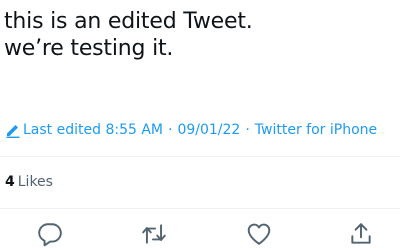  I want to click on likes-stat: 4 Likes, so click(29, 182).